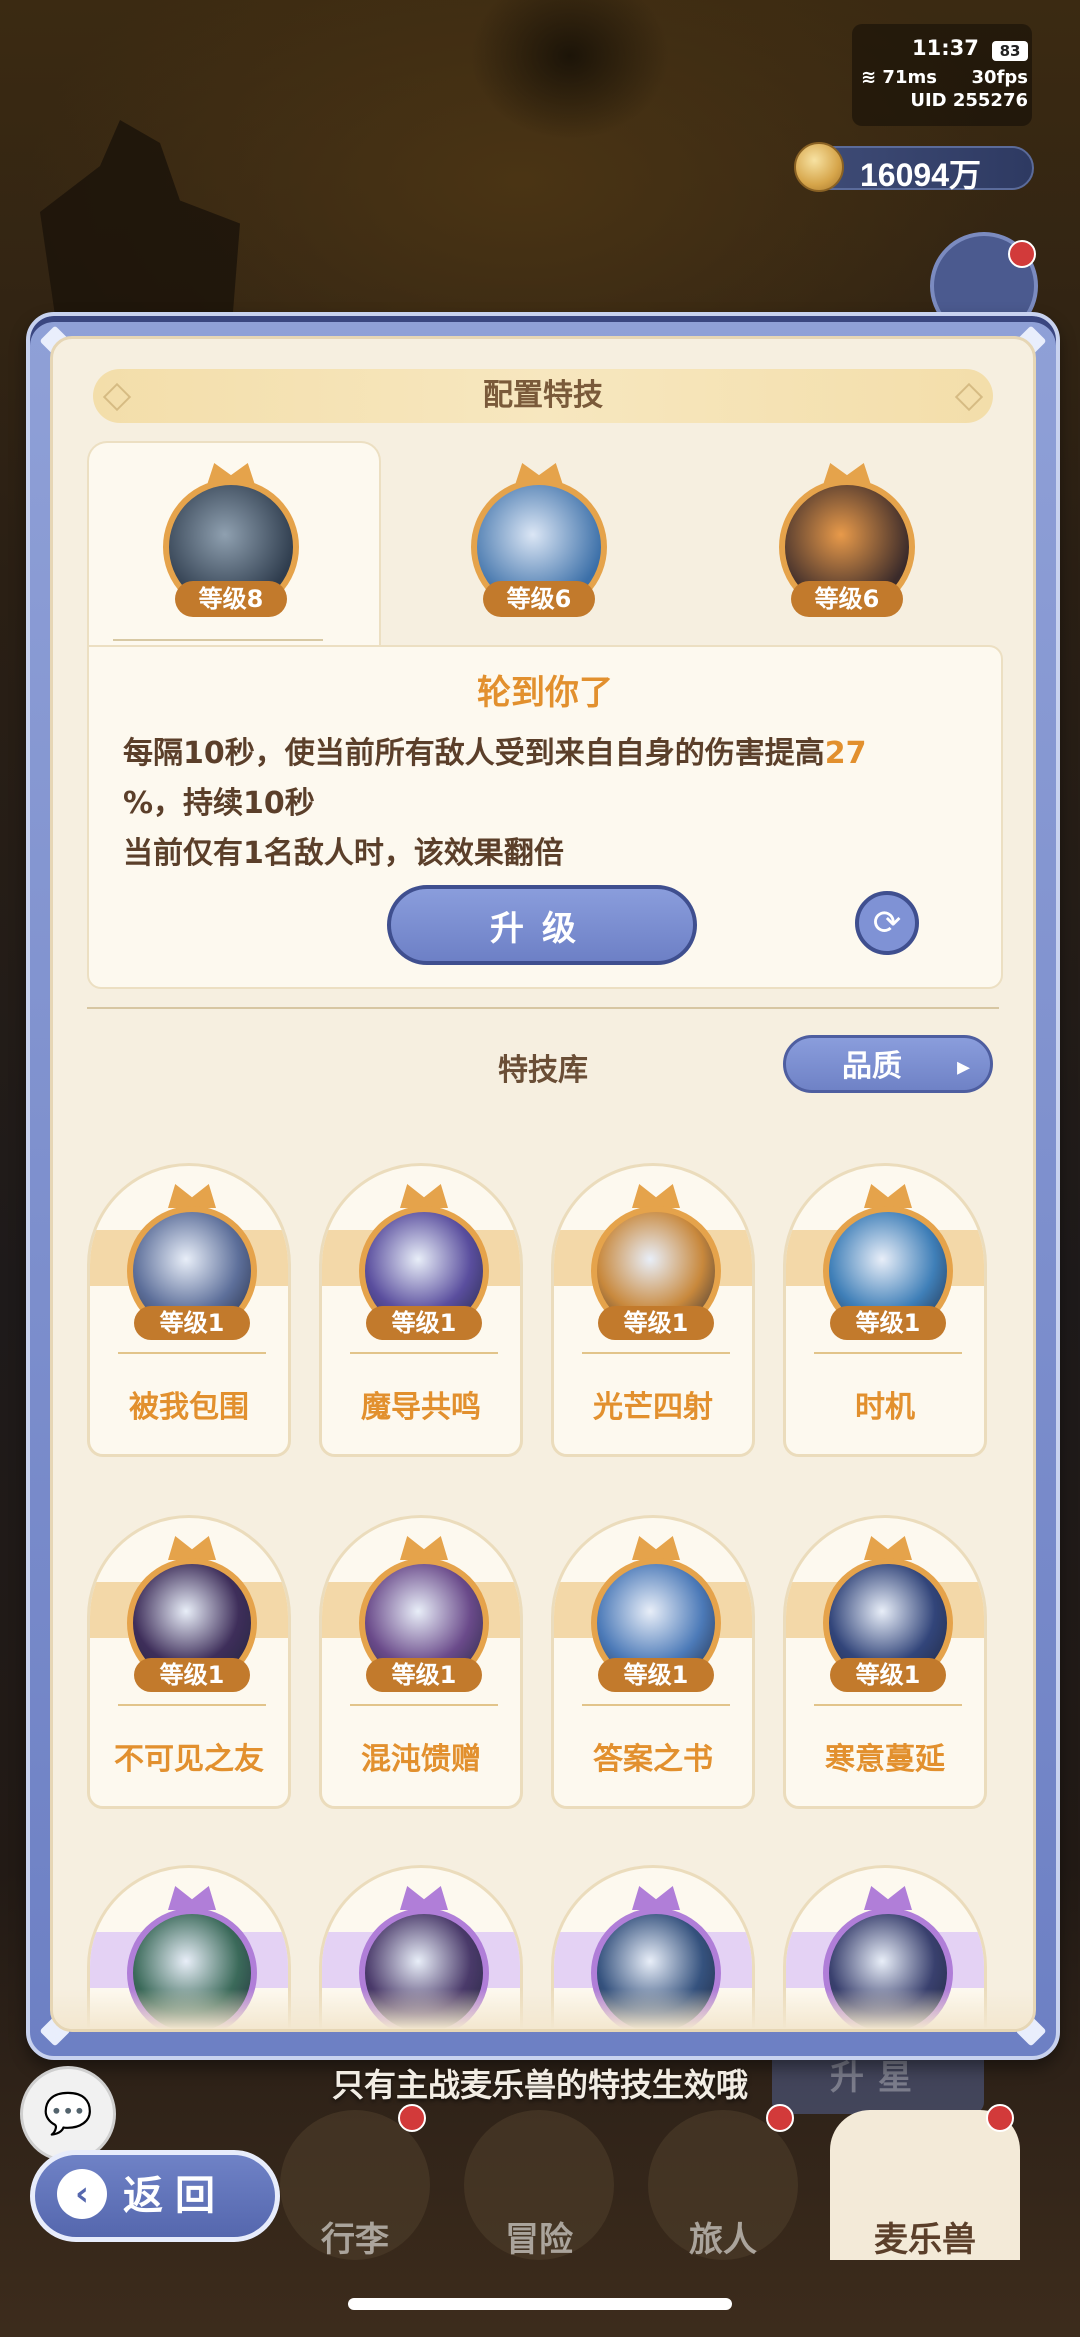 The image size is (1080, 2337). I want to click on panel-title-bar: 配置特技, so click(543, 396).